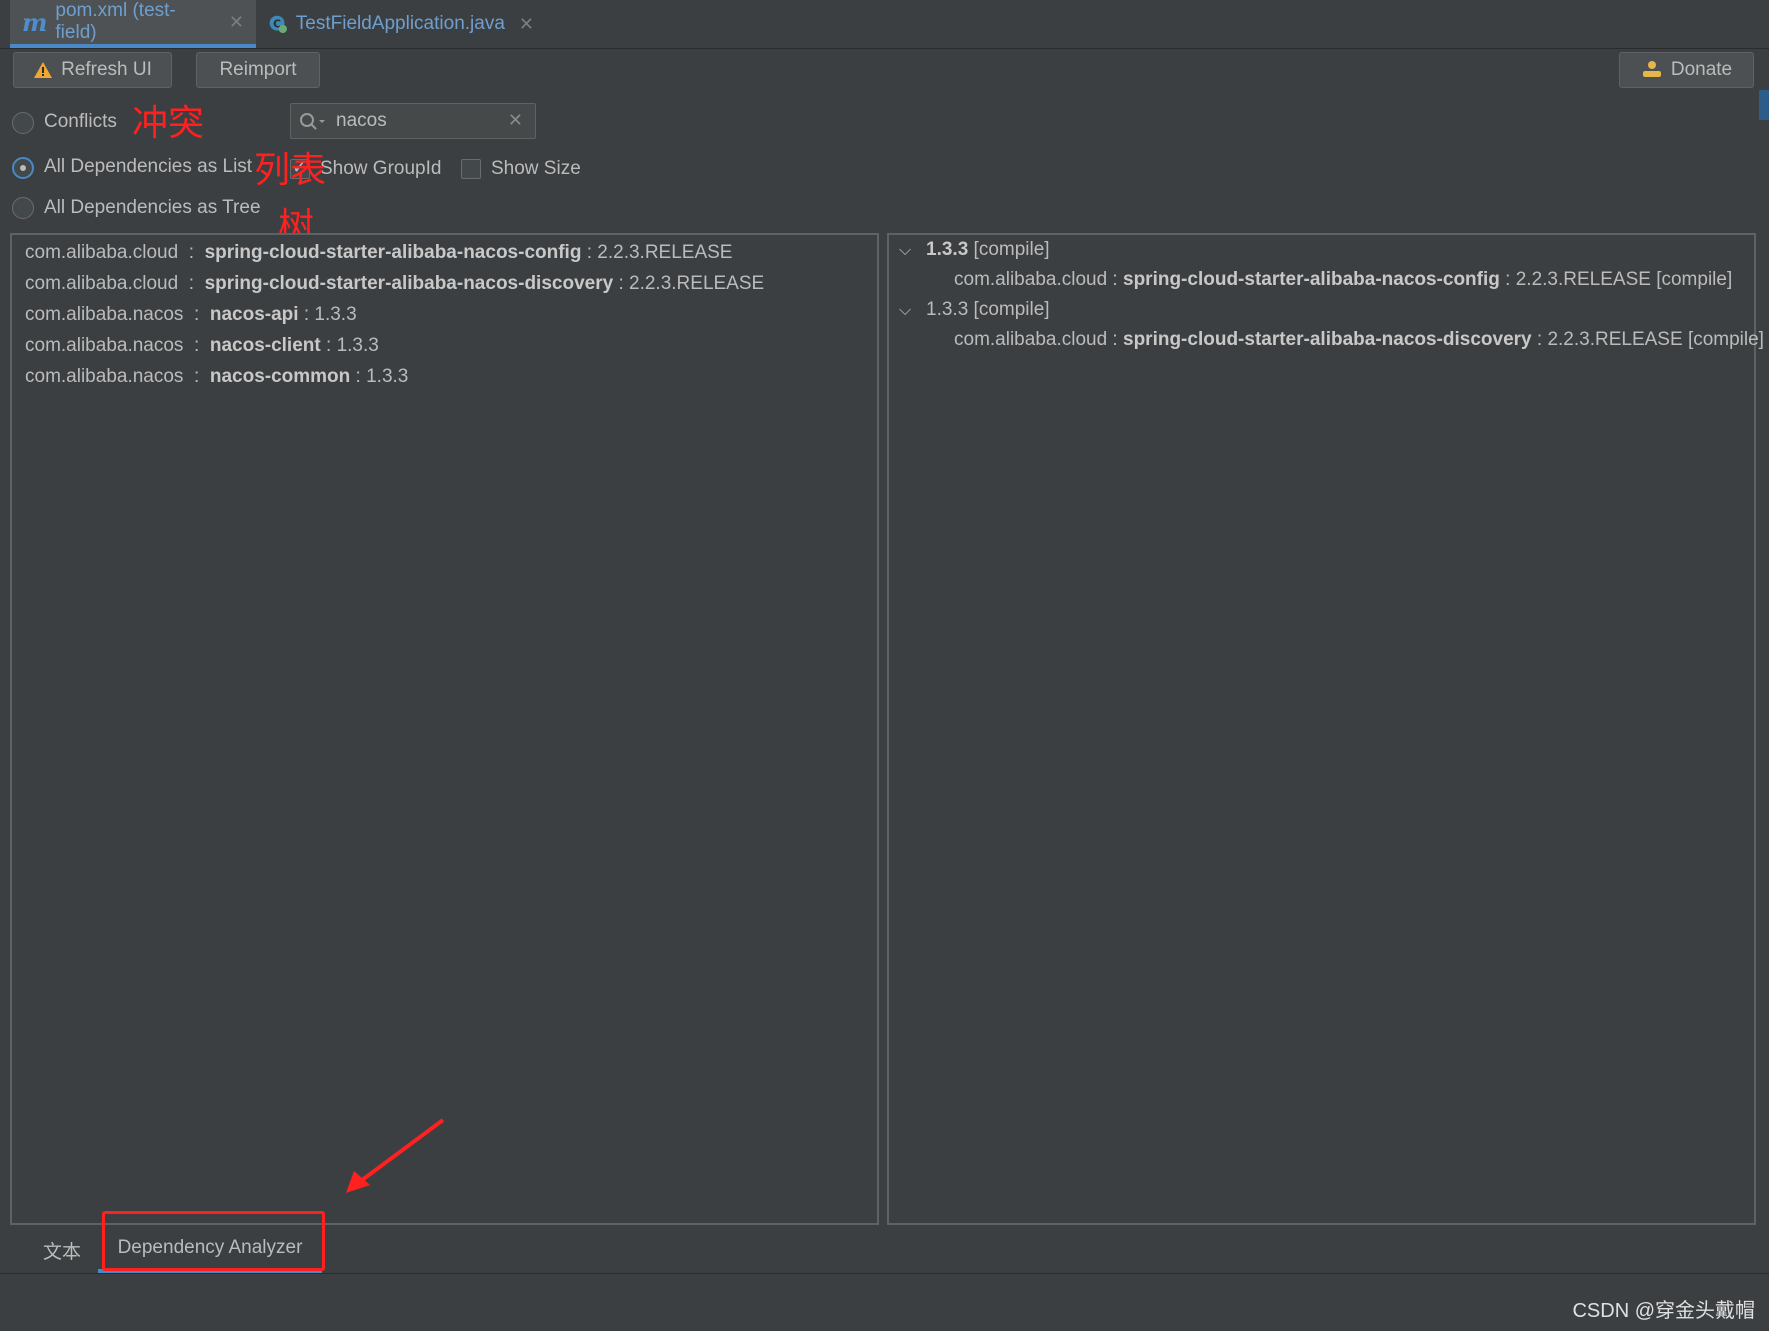  What do you see at coordinates (278, 24) in the screenshot?
I see `spring-class-icon: C` at bounding box center [278, 24].